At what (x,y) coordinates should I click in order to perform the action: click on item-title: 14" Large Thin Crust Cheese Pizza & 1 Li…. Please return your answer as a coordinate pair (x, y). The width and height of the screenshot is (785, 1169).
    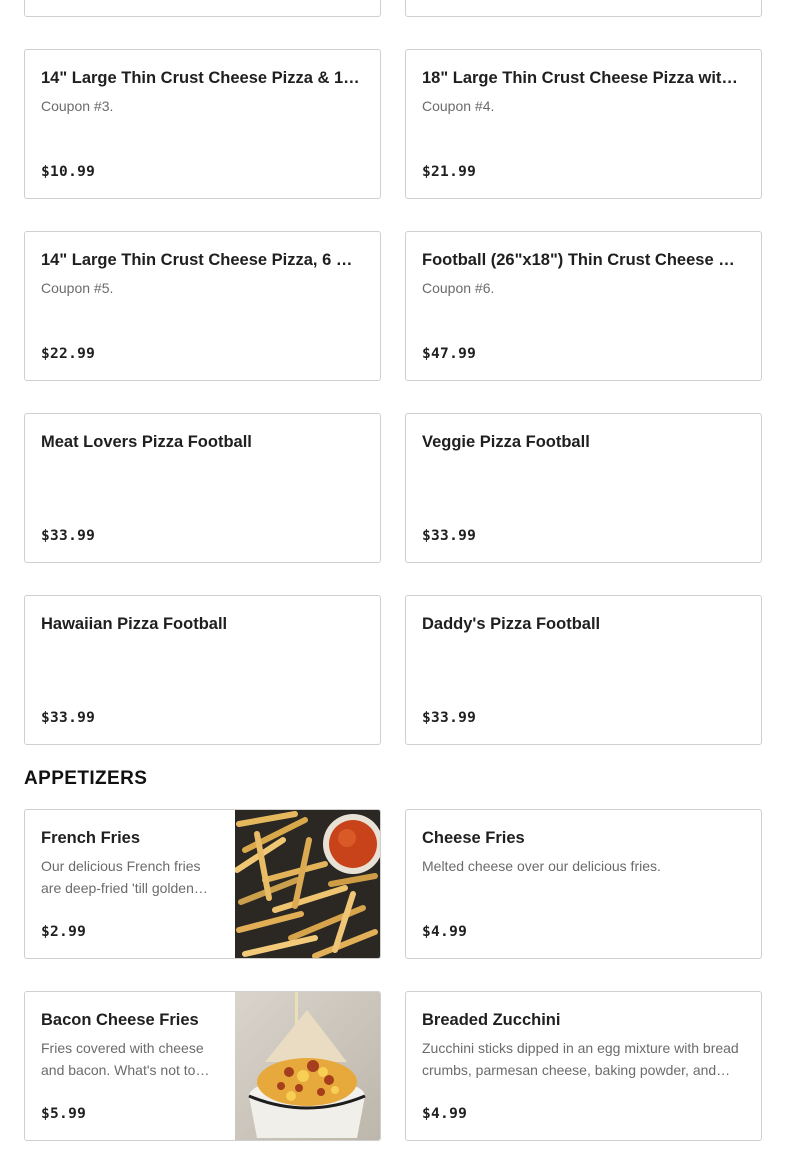
    Looking at the image, I should click on (202, 78).